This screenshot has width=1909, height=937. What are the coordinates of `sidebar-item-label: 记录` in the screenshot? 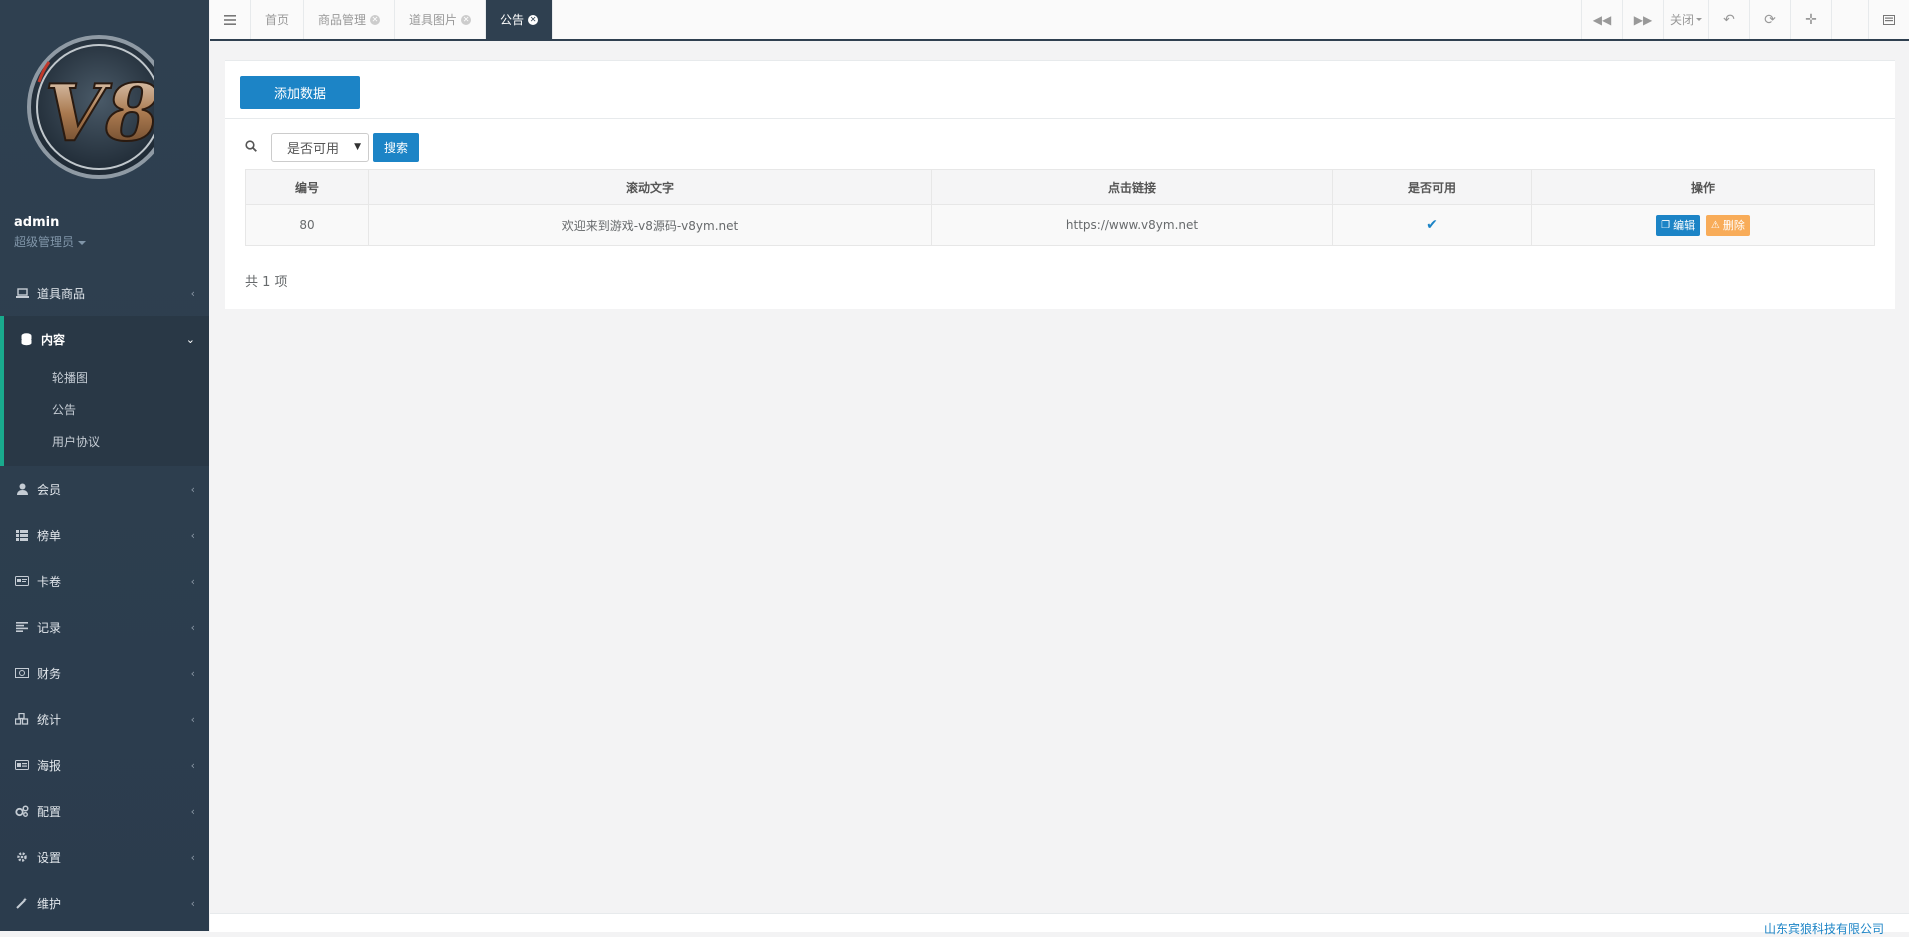 It's located at (49, 627).